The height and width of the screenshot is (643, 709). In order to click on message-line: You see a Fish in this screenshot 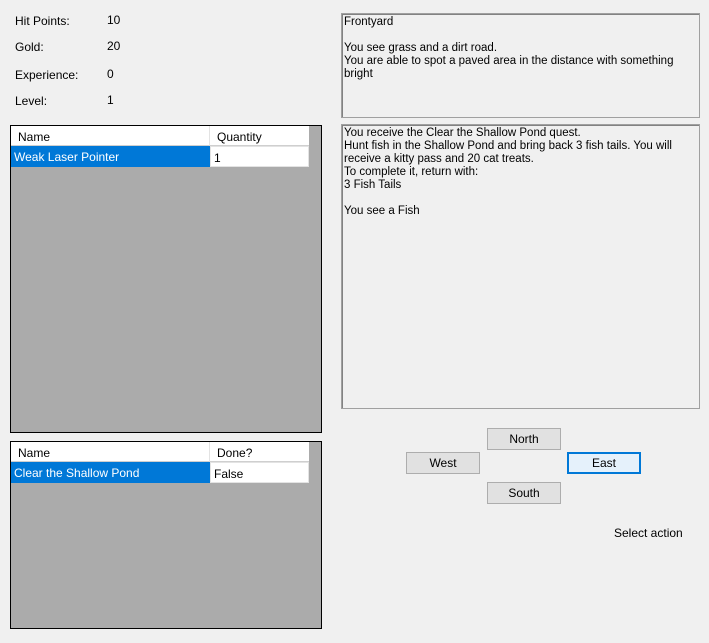, I will do `click(382, 211)`.